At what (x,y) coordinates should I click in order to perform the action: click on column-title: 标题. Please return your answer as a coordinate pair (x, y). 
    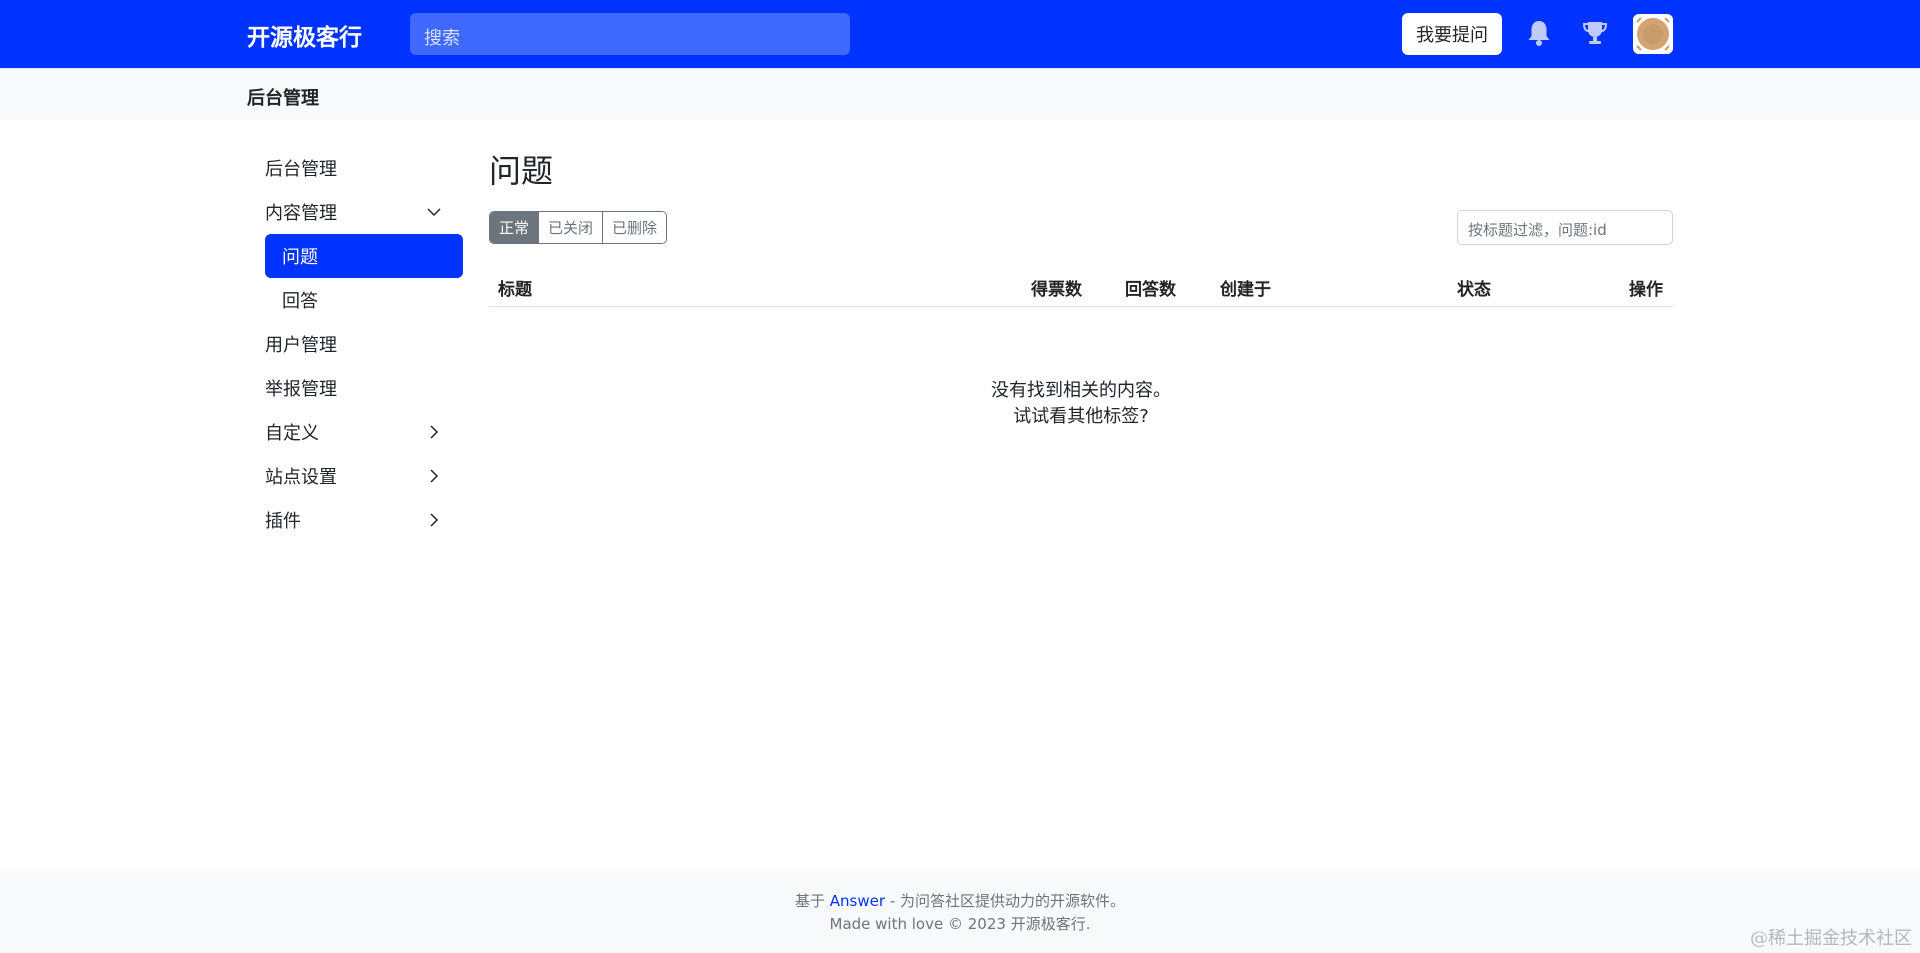
    Looking at the image, I should click on (515, 290).